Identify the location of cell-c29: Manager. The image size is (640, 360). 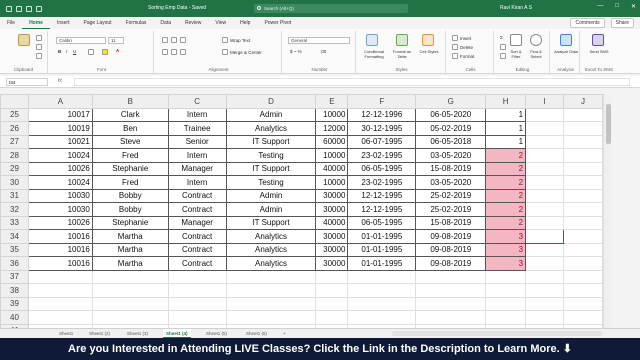
(197, 168).